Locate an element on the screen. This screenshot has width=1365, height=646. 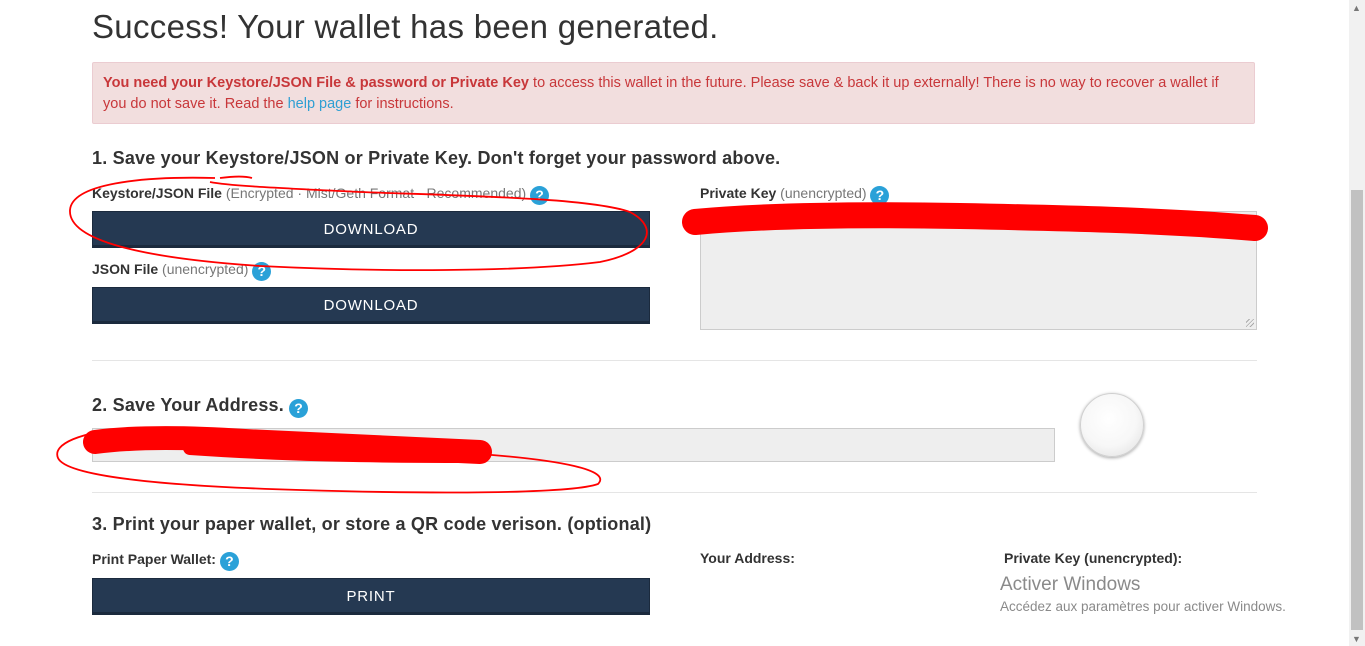
redaction-scribble-private-key is located at coordinates (975, 221).